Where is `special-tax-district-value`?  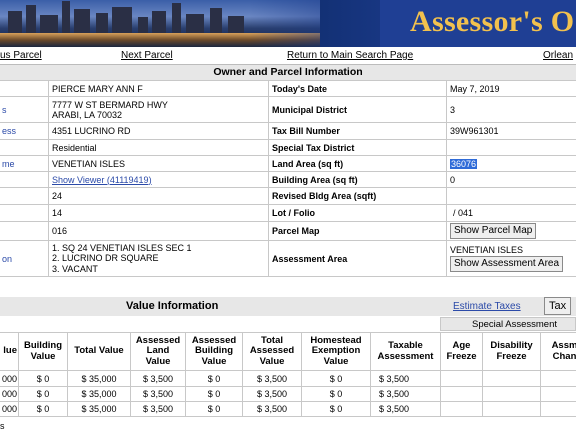 special-tax-district-value is located at coordinates (511, 147).